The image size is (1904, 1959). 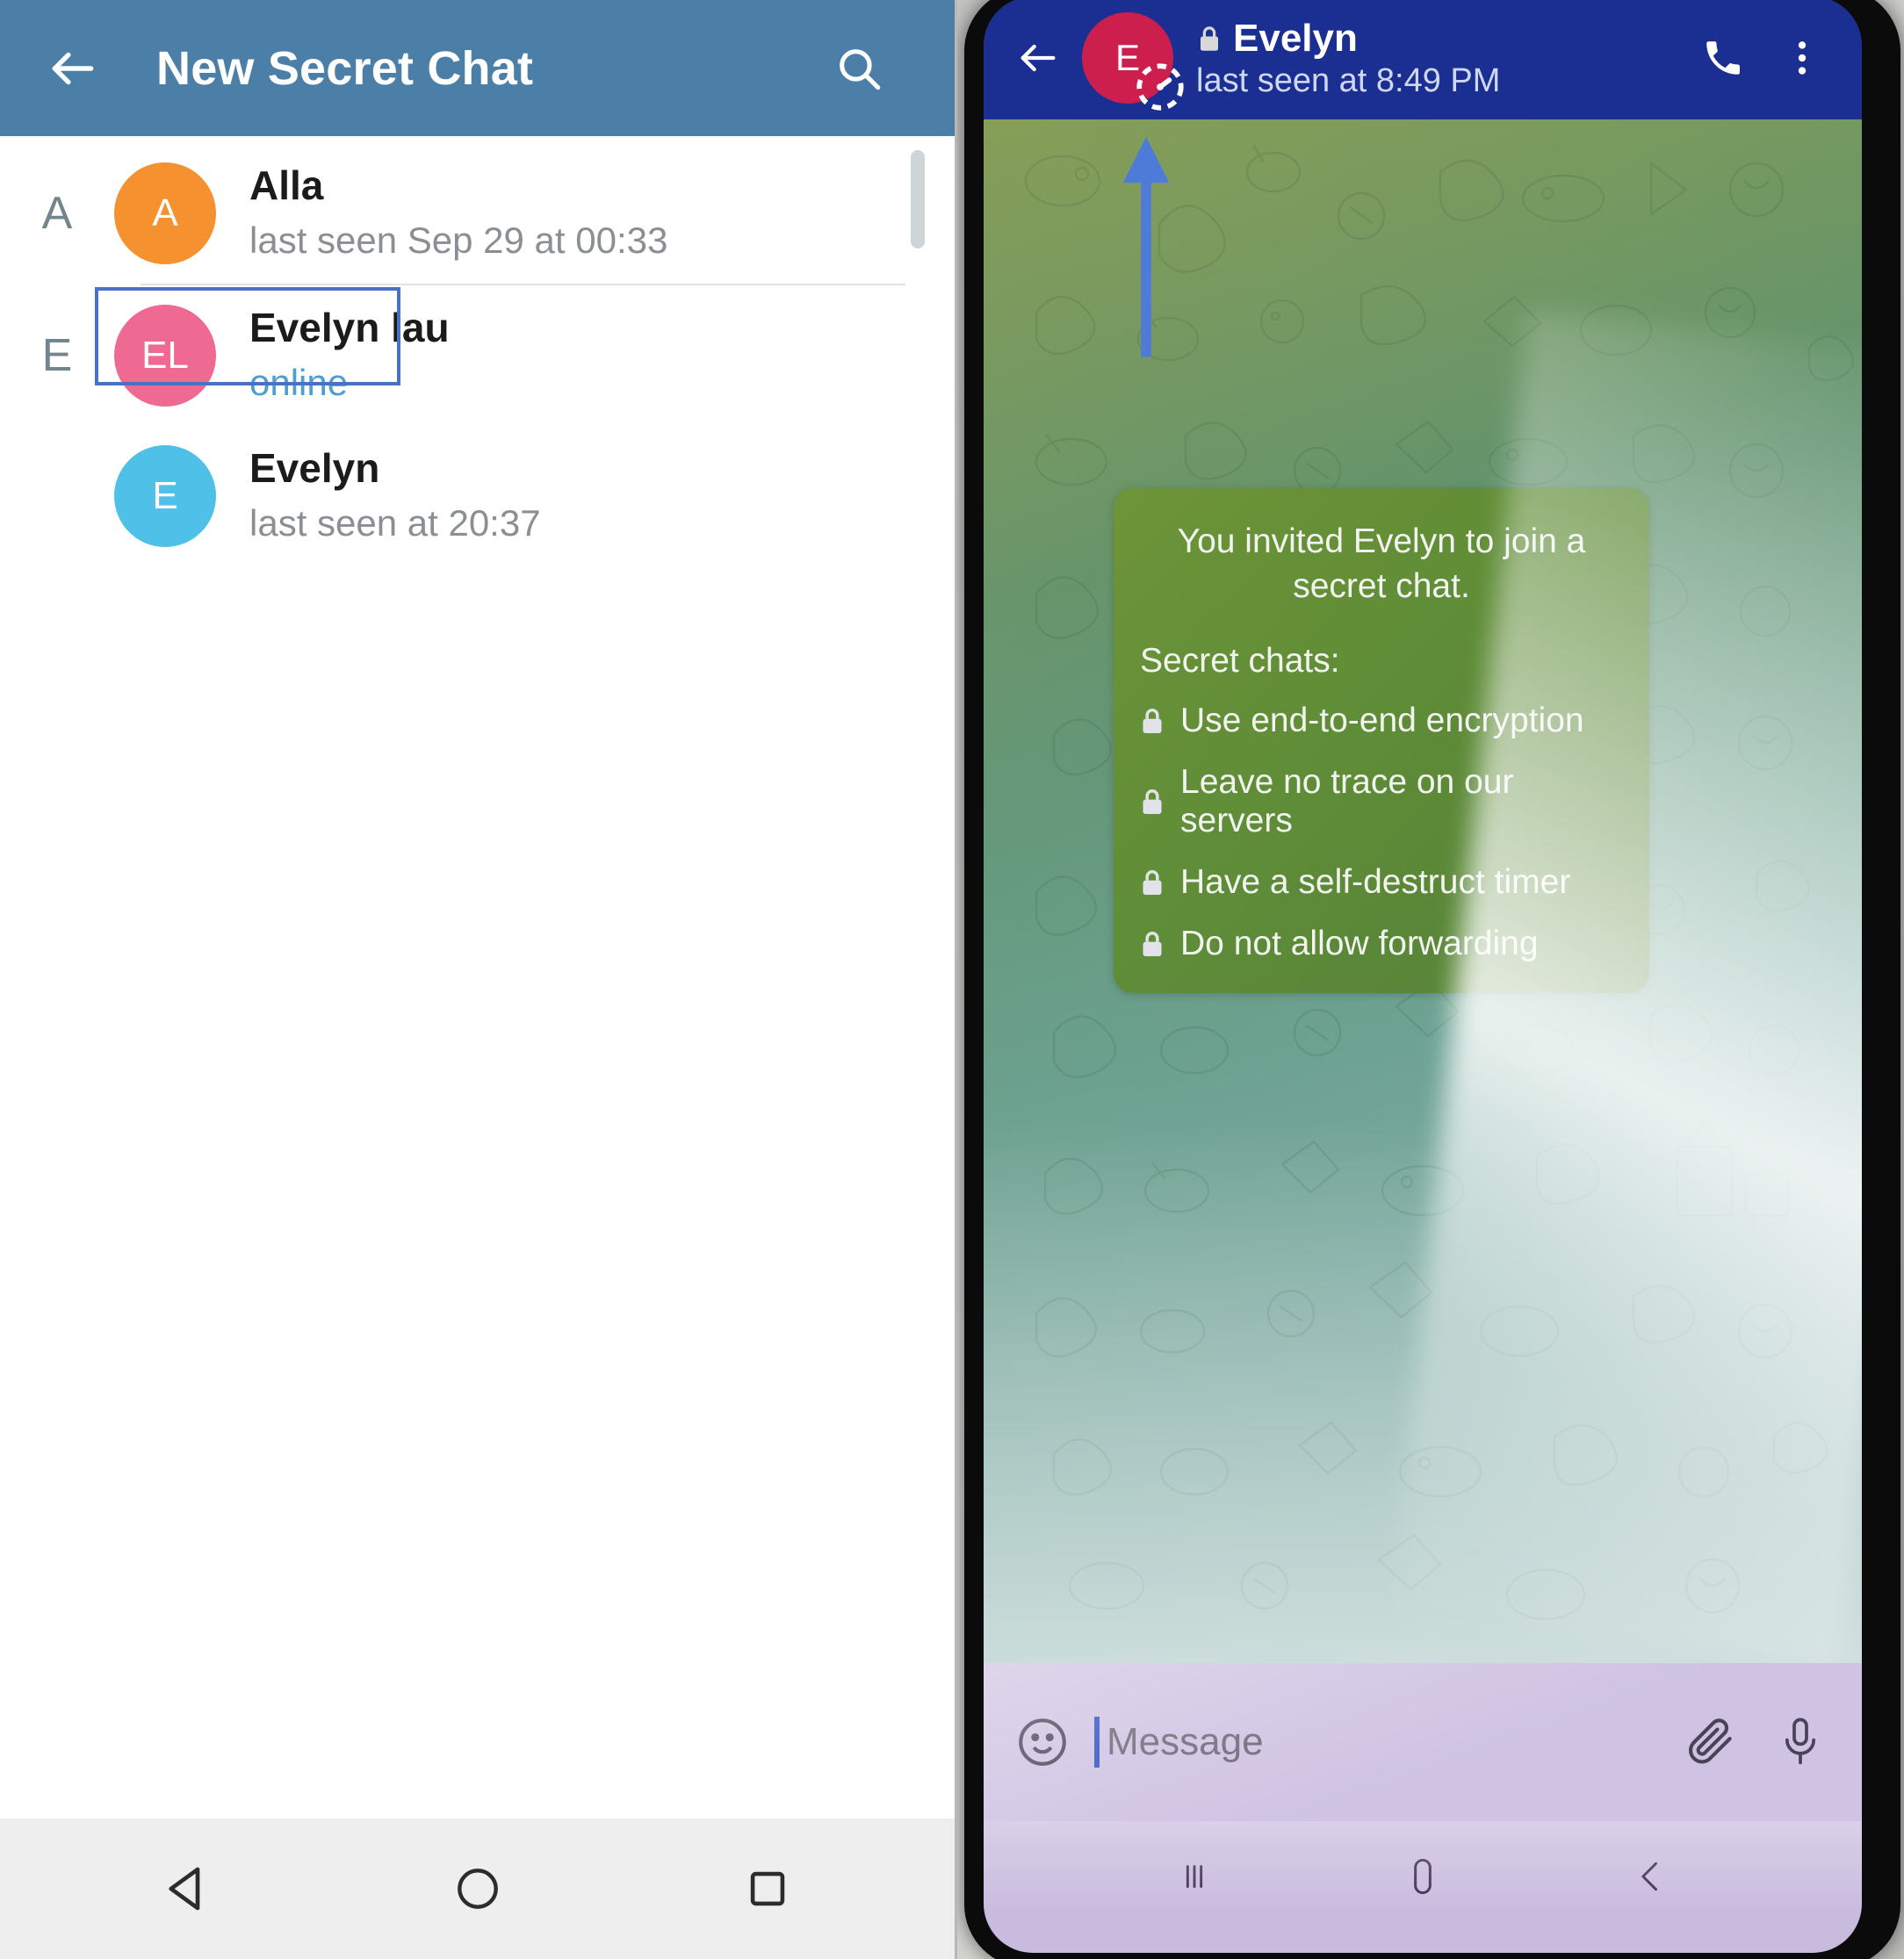 What do you see at coordinates (57, 355) in the screenshot?
I see `section-letter: E` at bounding box center [57, 355].